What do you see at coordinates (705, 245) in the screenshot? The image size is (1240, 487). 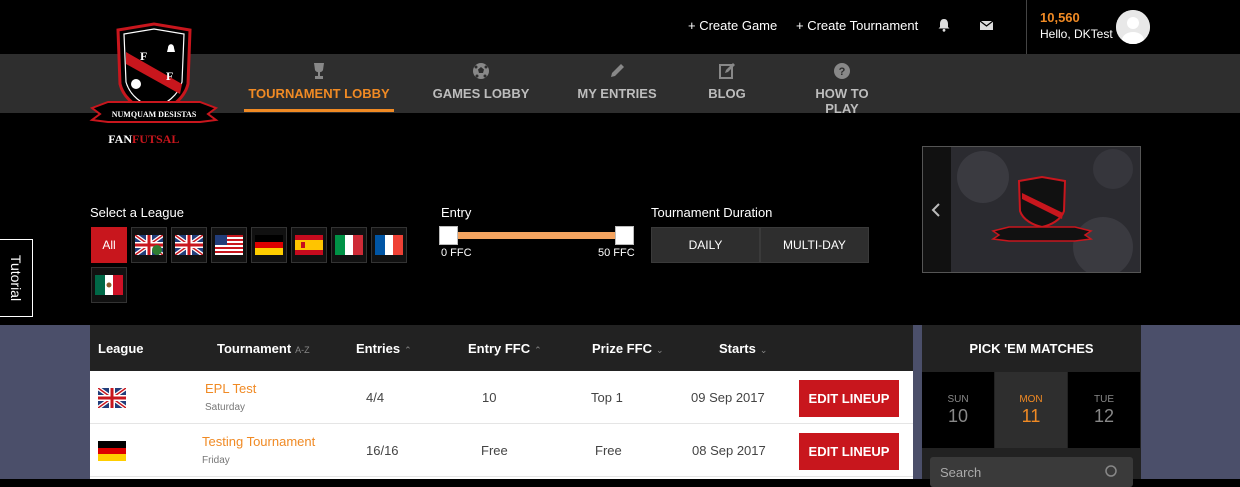 I see `daily-button: DAILY` at bounding box center [705, 245].